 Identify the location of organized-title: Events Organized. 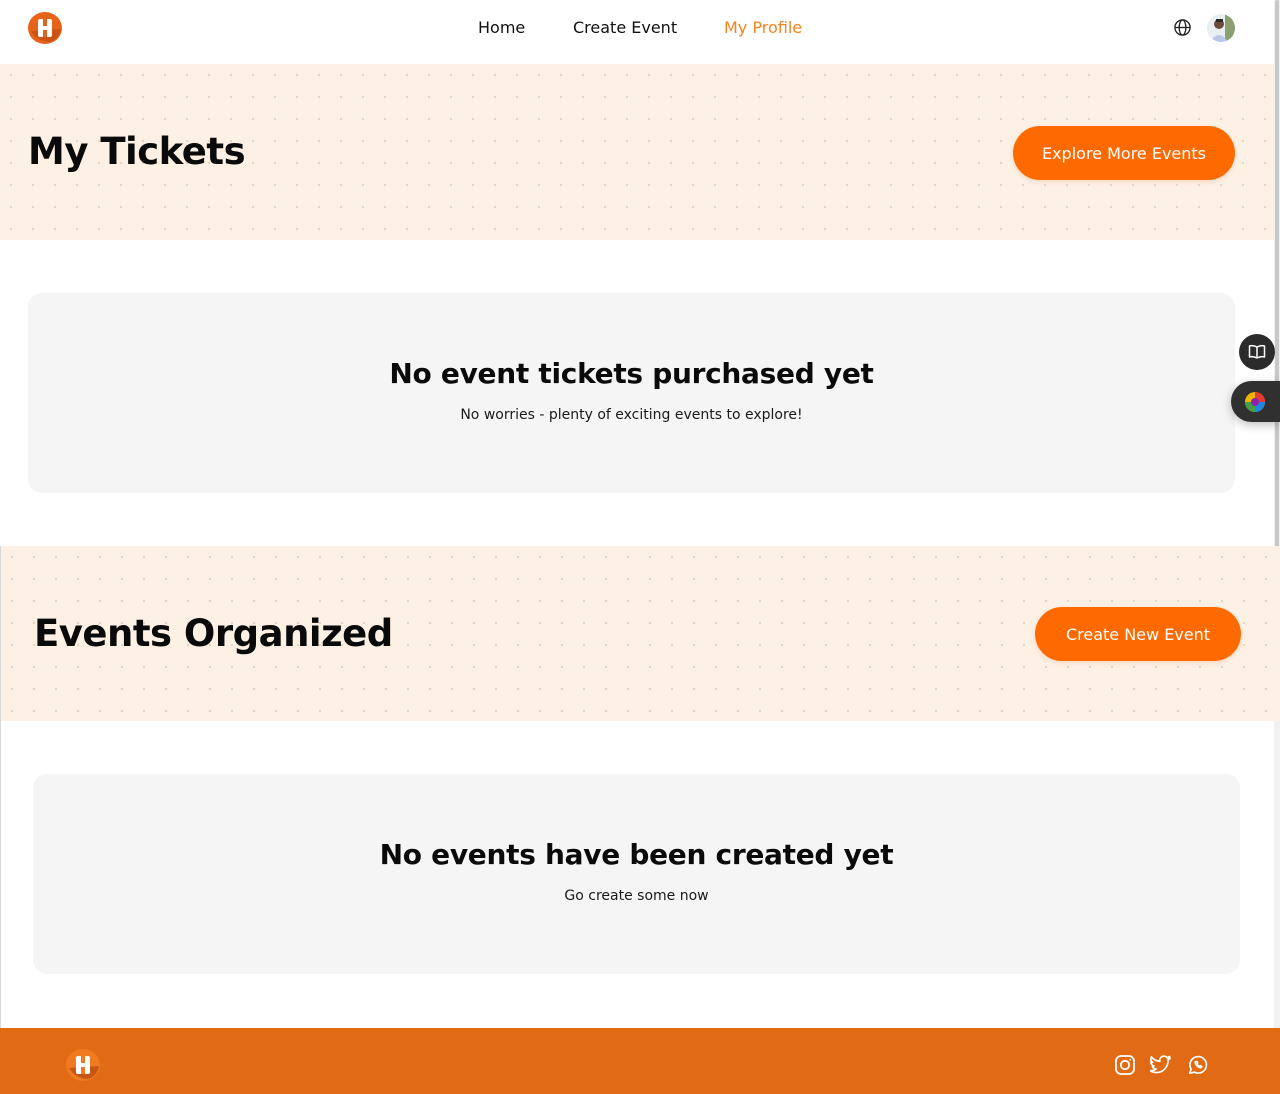
(213, 633).